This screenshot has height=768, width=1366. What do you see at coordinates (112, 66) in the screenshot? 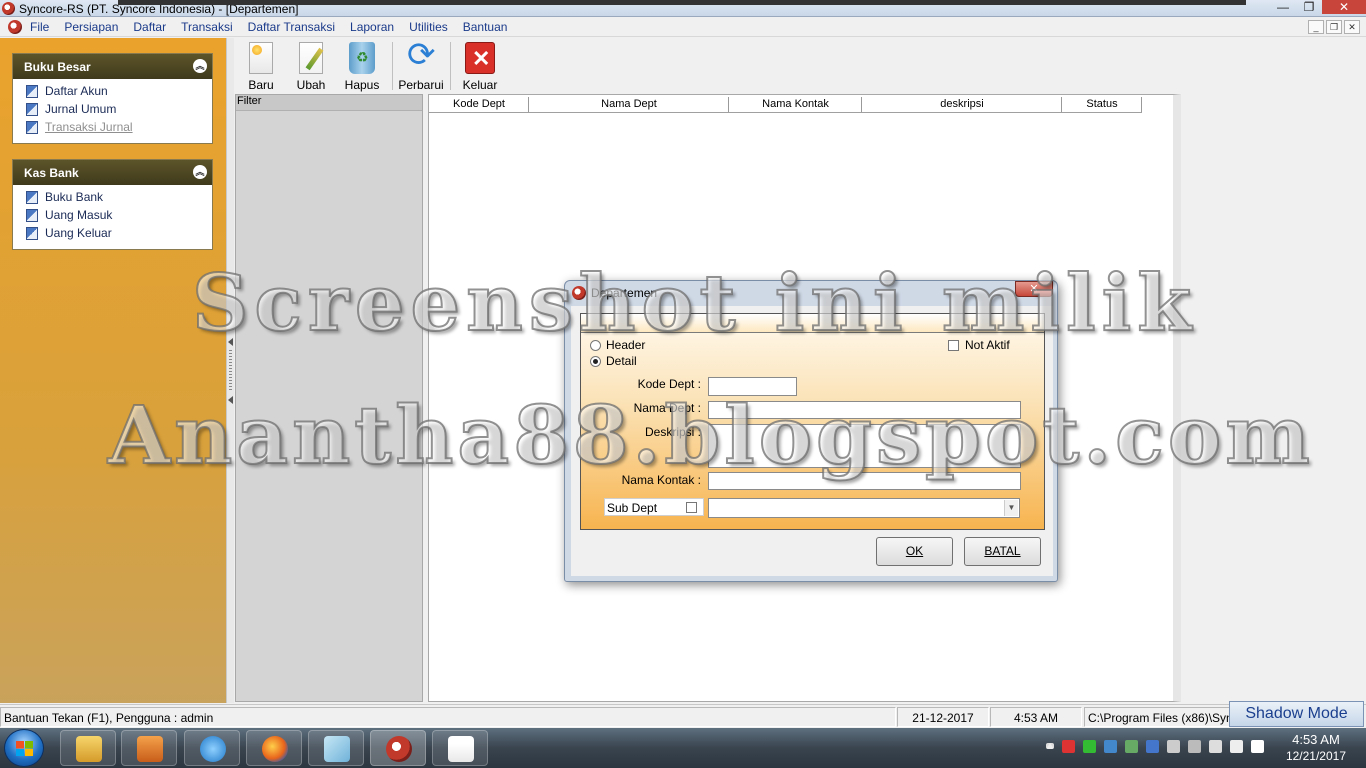
I see `panel-header: Buku Besar ︽` at bounding box center [112, 66].